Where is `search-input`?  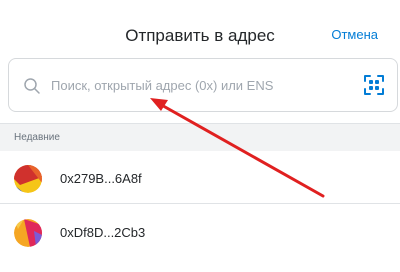
search-input is located at coordinates (201, 85).